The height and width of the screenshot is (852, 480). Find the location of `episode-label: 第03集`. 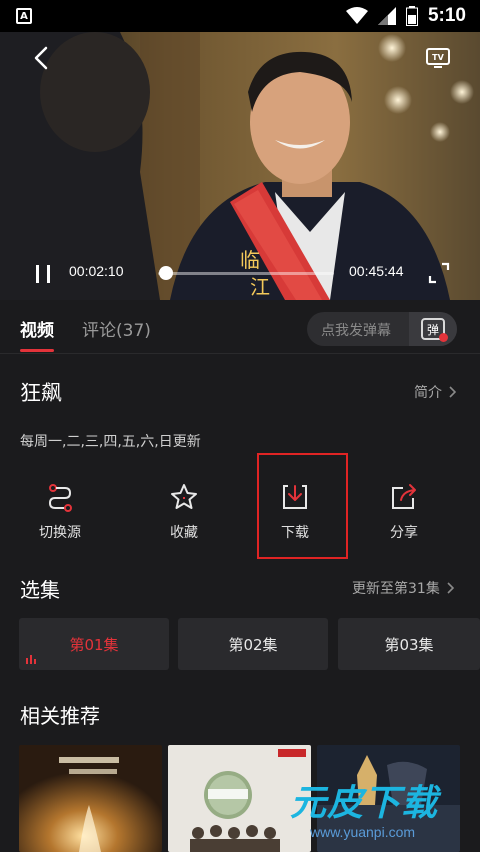

episode-label: 第03集 is located at coordinates (409, 644).